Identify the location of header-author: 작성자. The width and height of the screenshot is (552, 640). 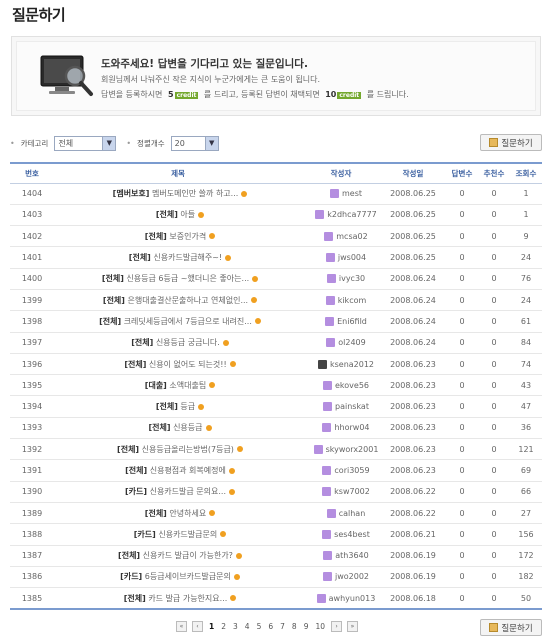
(341, 173).